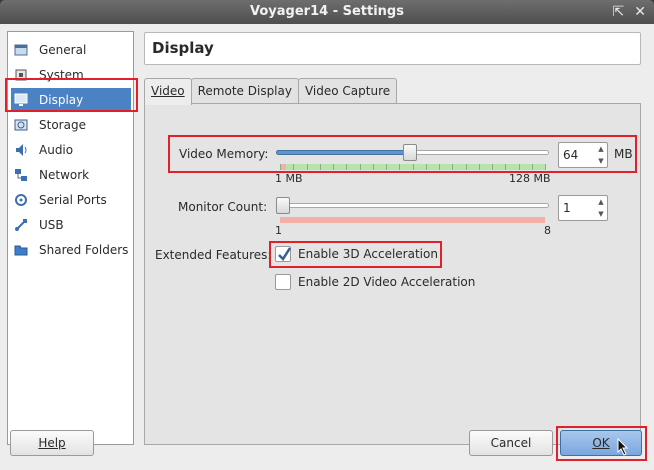  Describe the element at coordinates (601, 202) in the screenshot. I see `spin-up-icon: ▲` at that location.